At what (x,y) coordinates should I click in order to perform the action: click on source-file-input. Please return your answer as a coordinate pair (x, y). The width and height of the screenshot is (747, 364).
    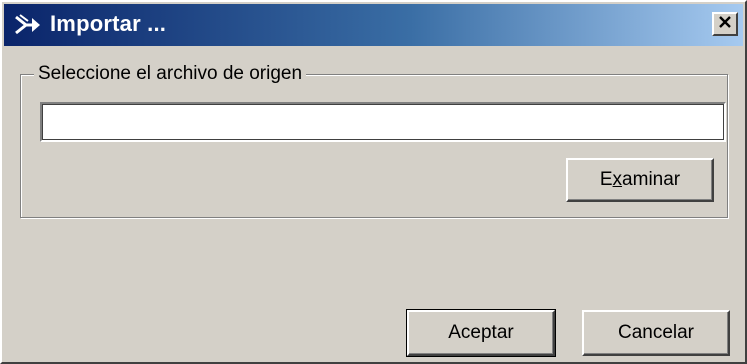
    Looking at the image, I should click on (383, 122).